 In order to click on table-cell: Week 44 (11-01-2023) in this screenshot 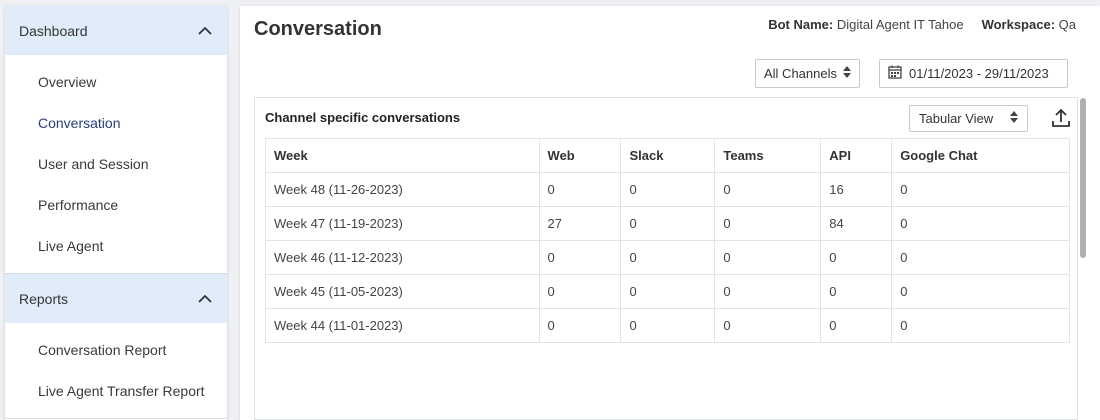, I will do `click(402, 325)`.